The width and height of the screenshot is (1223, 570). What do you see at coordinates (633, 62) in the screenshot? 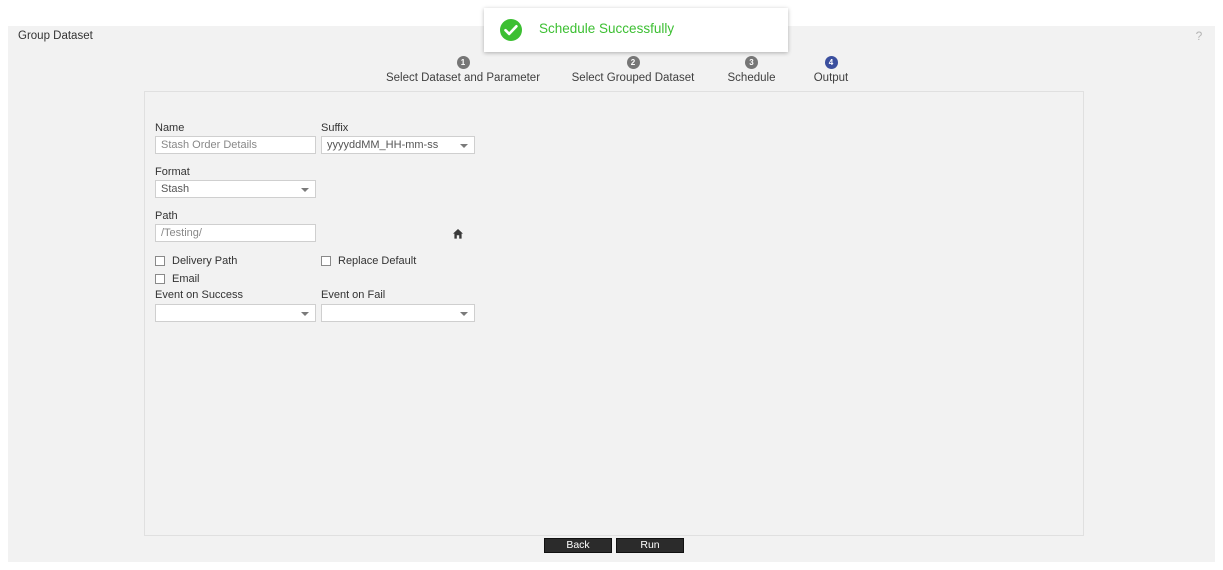
I see `step-2-number: 2` at bounding box center [633, 62].